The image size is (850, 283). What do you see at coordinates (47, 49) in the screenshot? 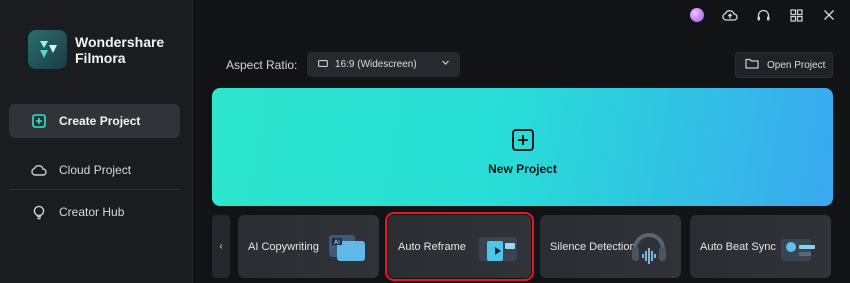
I see `filmora-logo-icon` at bounding box center [47, 49].